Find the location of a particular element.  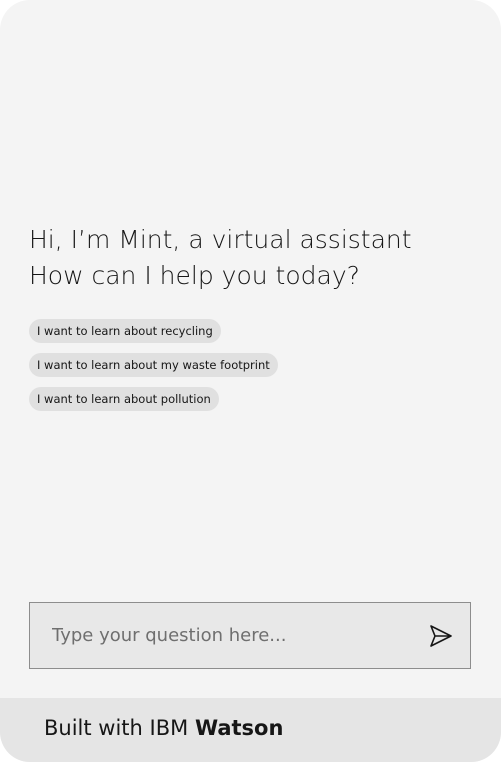

message-composer is located at coordinates (250, 635).